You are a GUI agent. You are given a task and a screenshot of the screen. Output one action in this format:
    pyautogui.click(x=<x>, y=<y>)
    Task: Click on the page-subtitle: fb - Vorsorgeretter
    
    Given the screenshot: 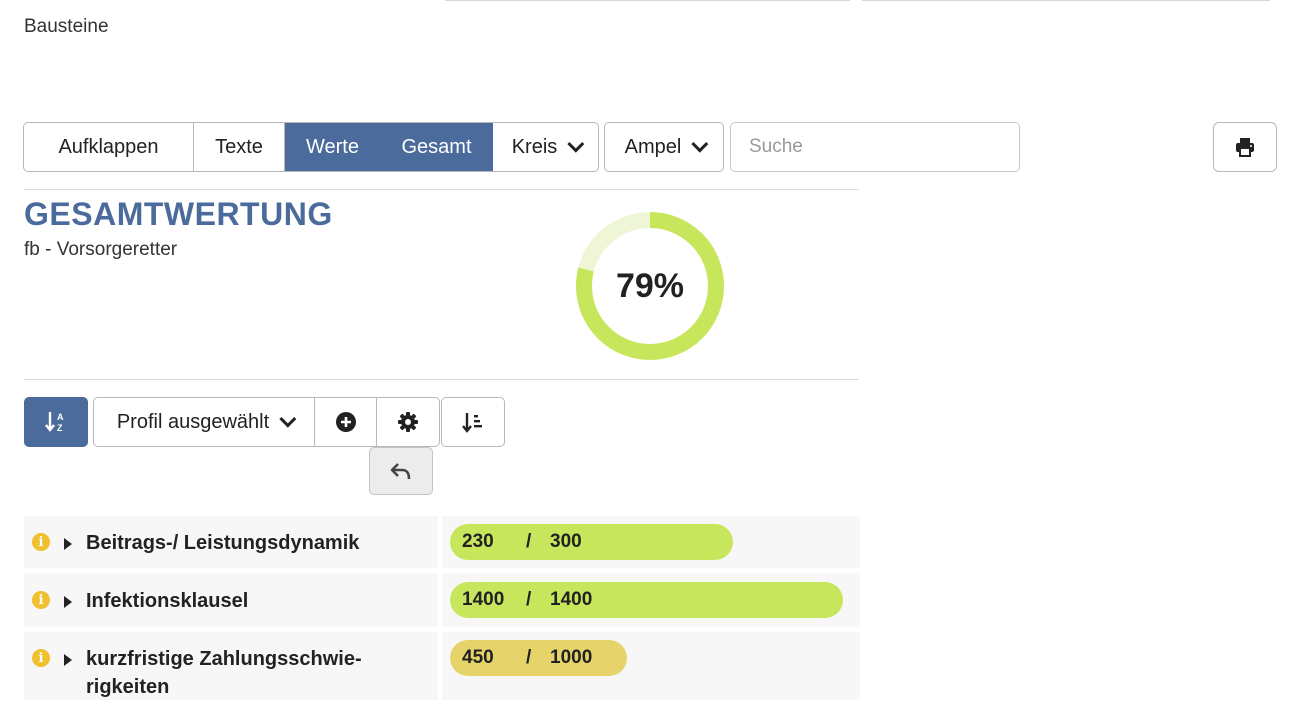 What is the action you would take?
    pyautogui.click(x=101, y=249)
    